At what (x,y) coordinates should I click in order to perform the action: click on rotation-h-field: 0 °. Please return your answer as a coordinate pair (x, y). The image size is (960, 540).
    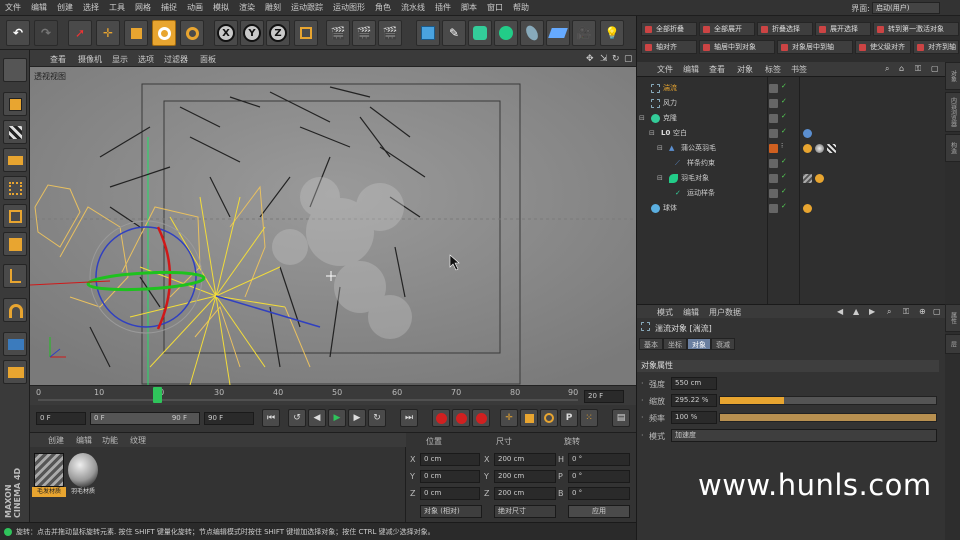
    Looking at the image, I should click on (599, 459).